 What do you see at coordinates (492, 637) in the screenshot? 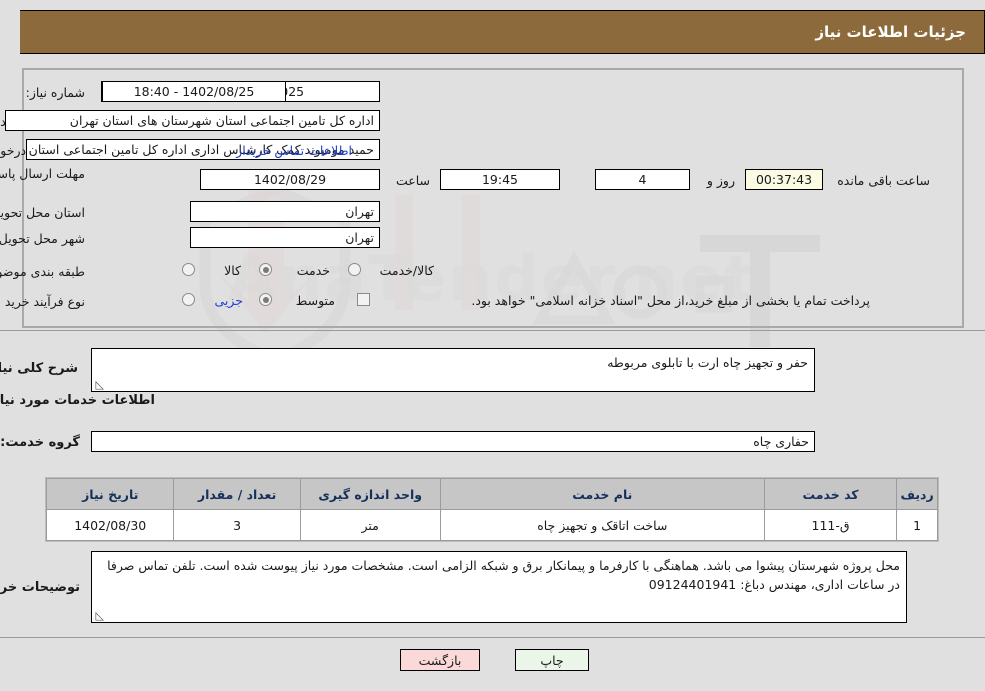
I see `section-divider-bottom` at bounding box center [492, 637].